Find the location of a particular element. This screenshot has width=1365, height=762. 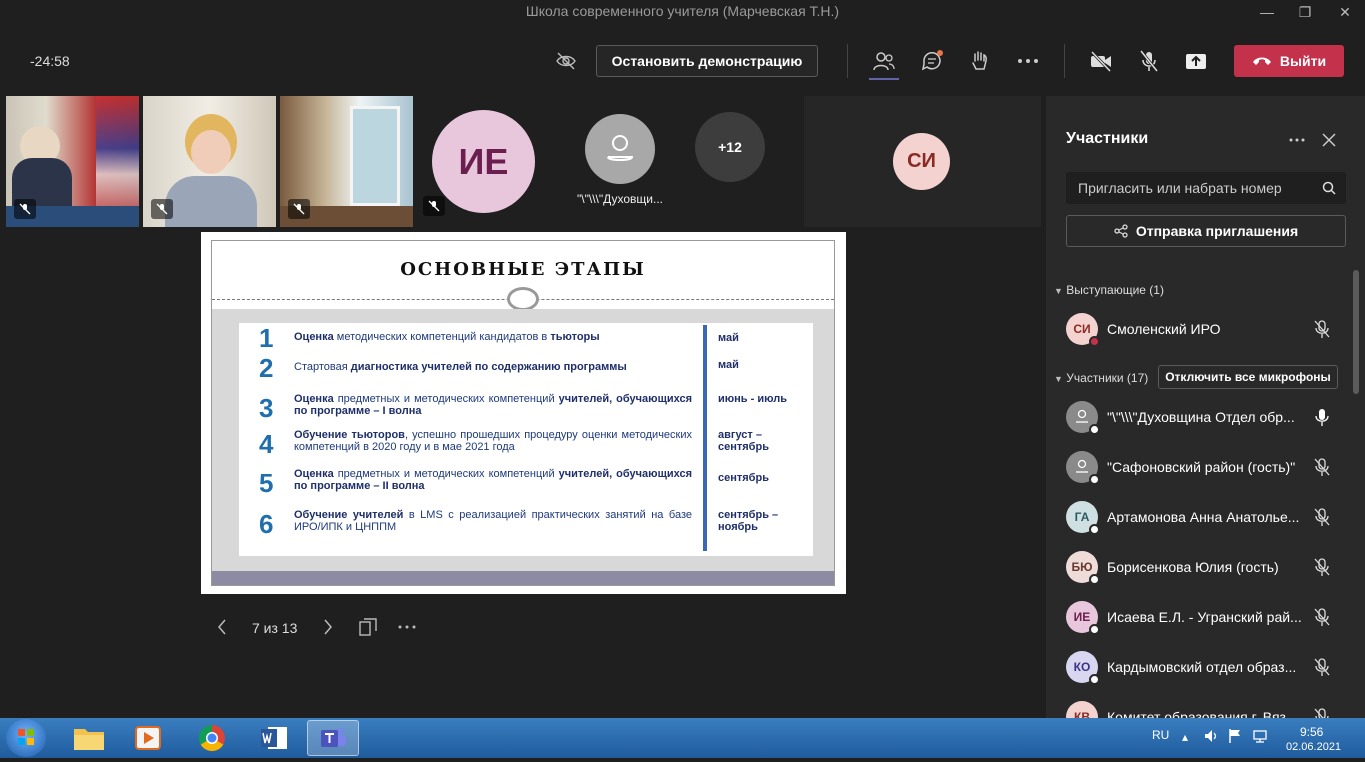

prev-slide-button is located at coordinates (222, 628).